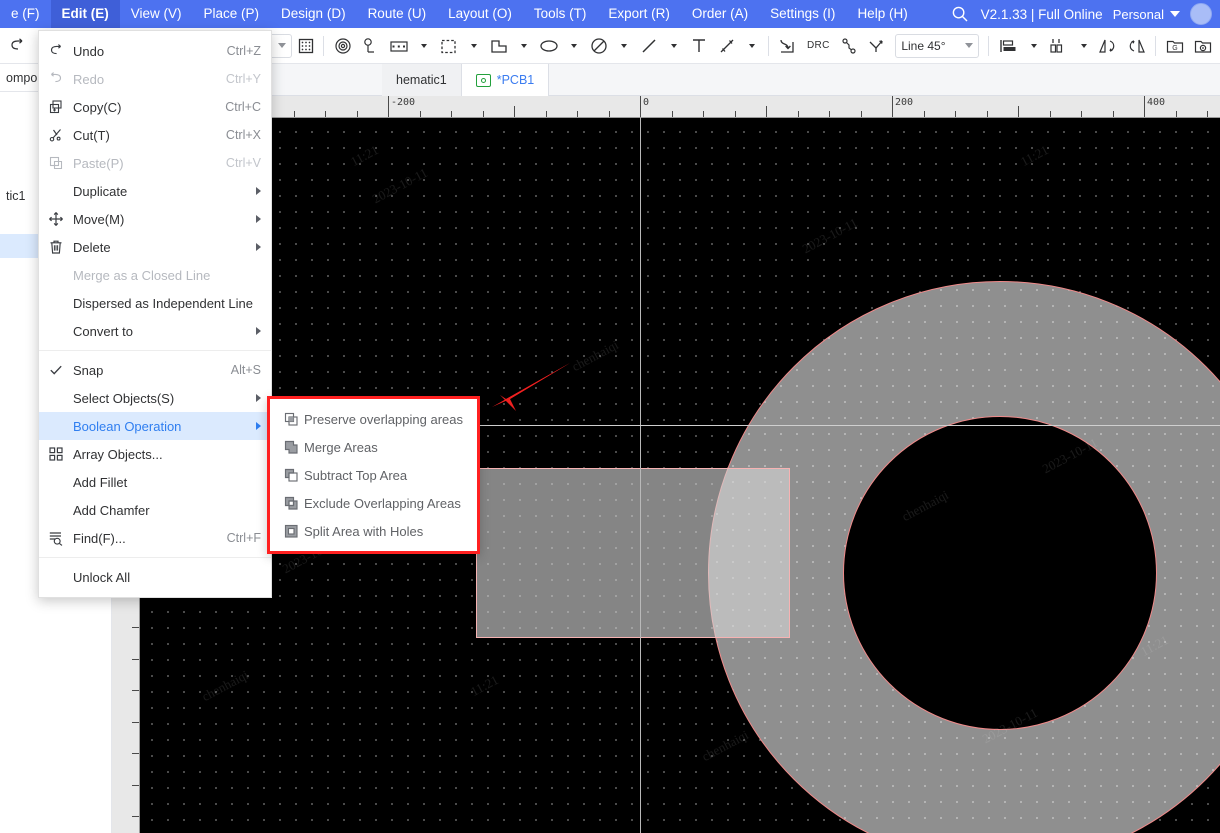 The width and height of the screenshot is (1220, 833). What do you see at coordinates (505, 80) in the screenshot?
I see `tab-pcb1: *PCB1` at bounding box center [505, 80].